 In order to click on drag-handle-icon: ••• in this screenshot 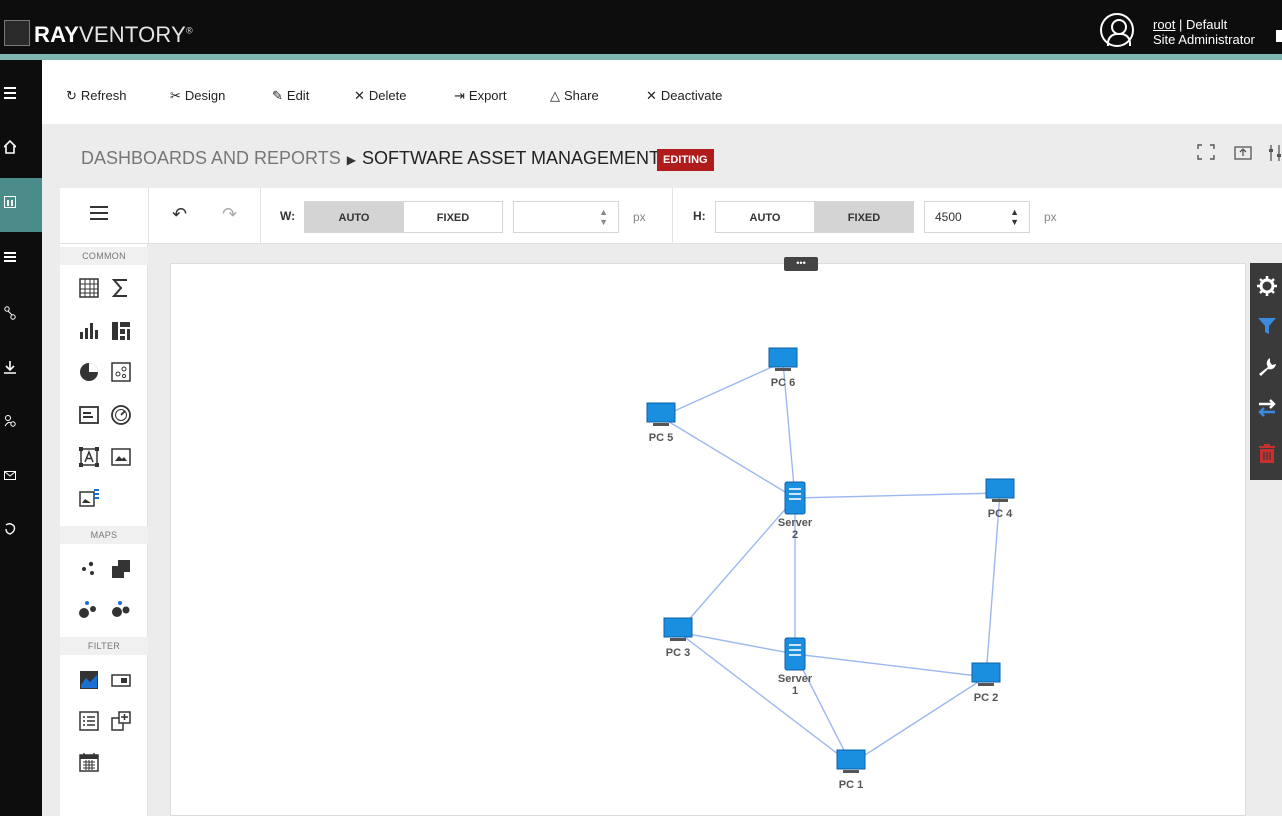, I will do `click(801, 264)`.